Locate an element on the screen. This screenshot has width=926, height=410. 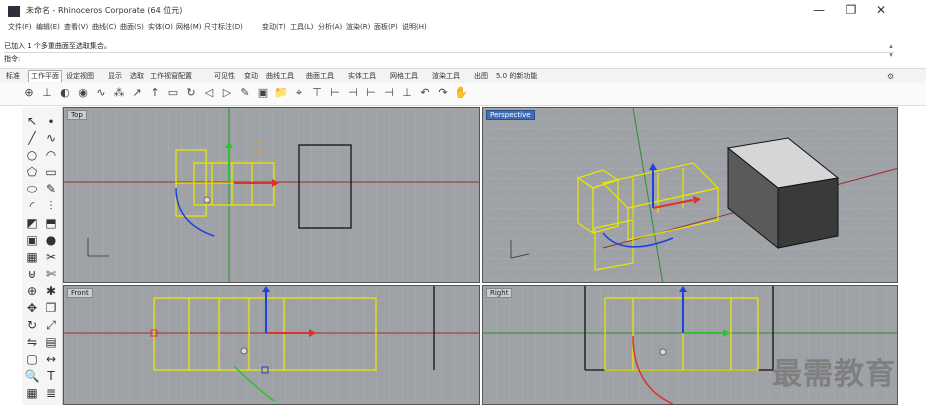
save-icon: ▣ is located at coordinates (263, 93).